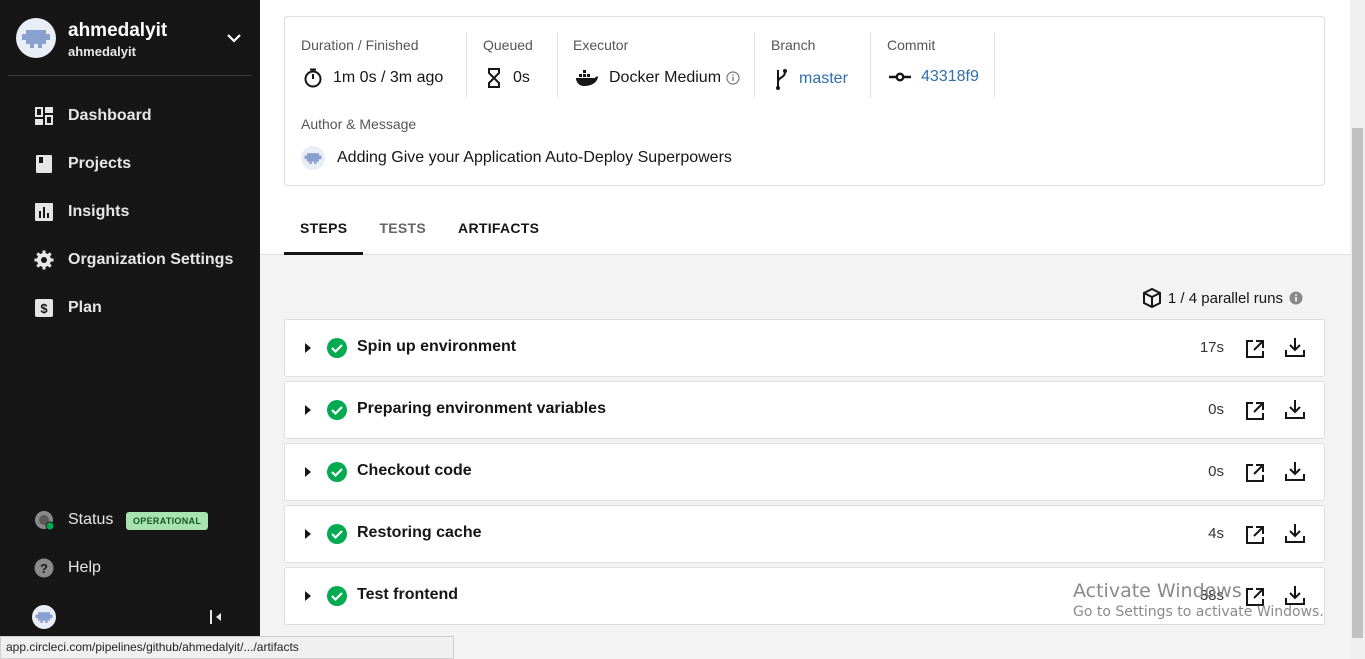 Image resolution: width=1365 pixels, height=659 pixels. I want to click on duration-meta: Duration / Finished 1m 0s / 3m ago, so click(384, 65).